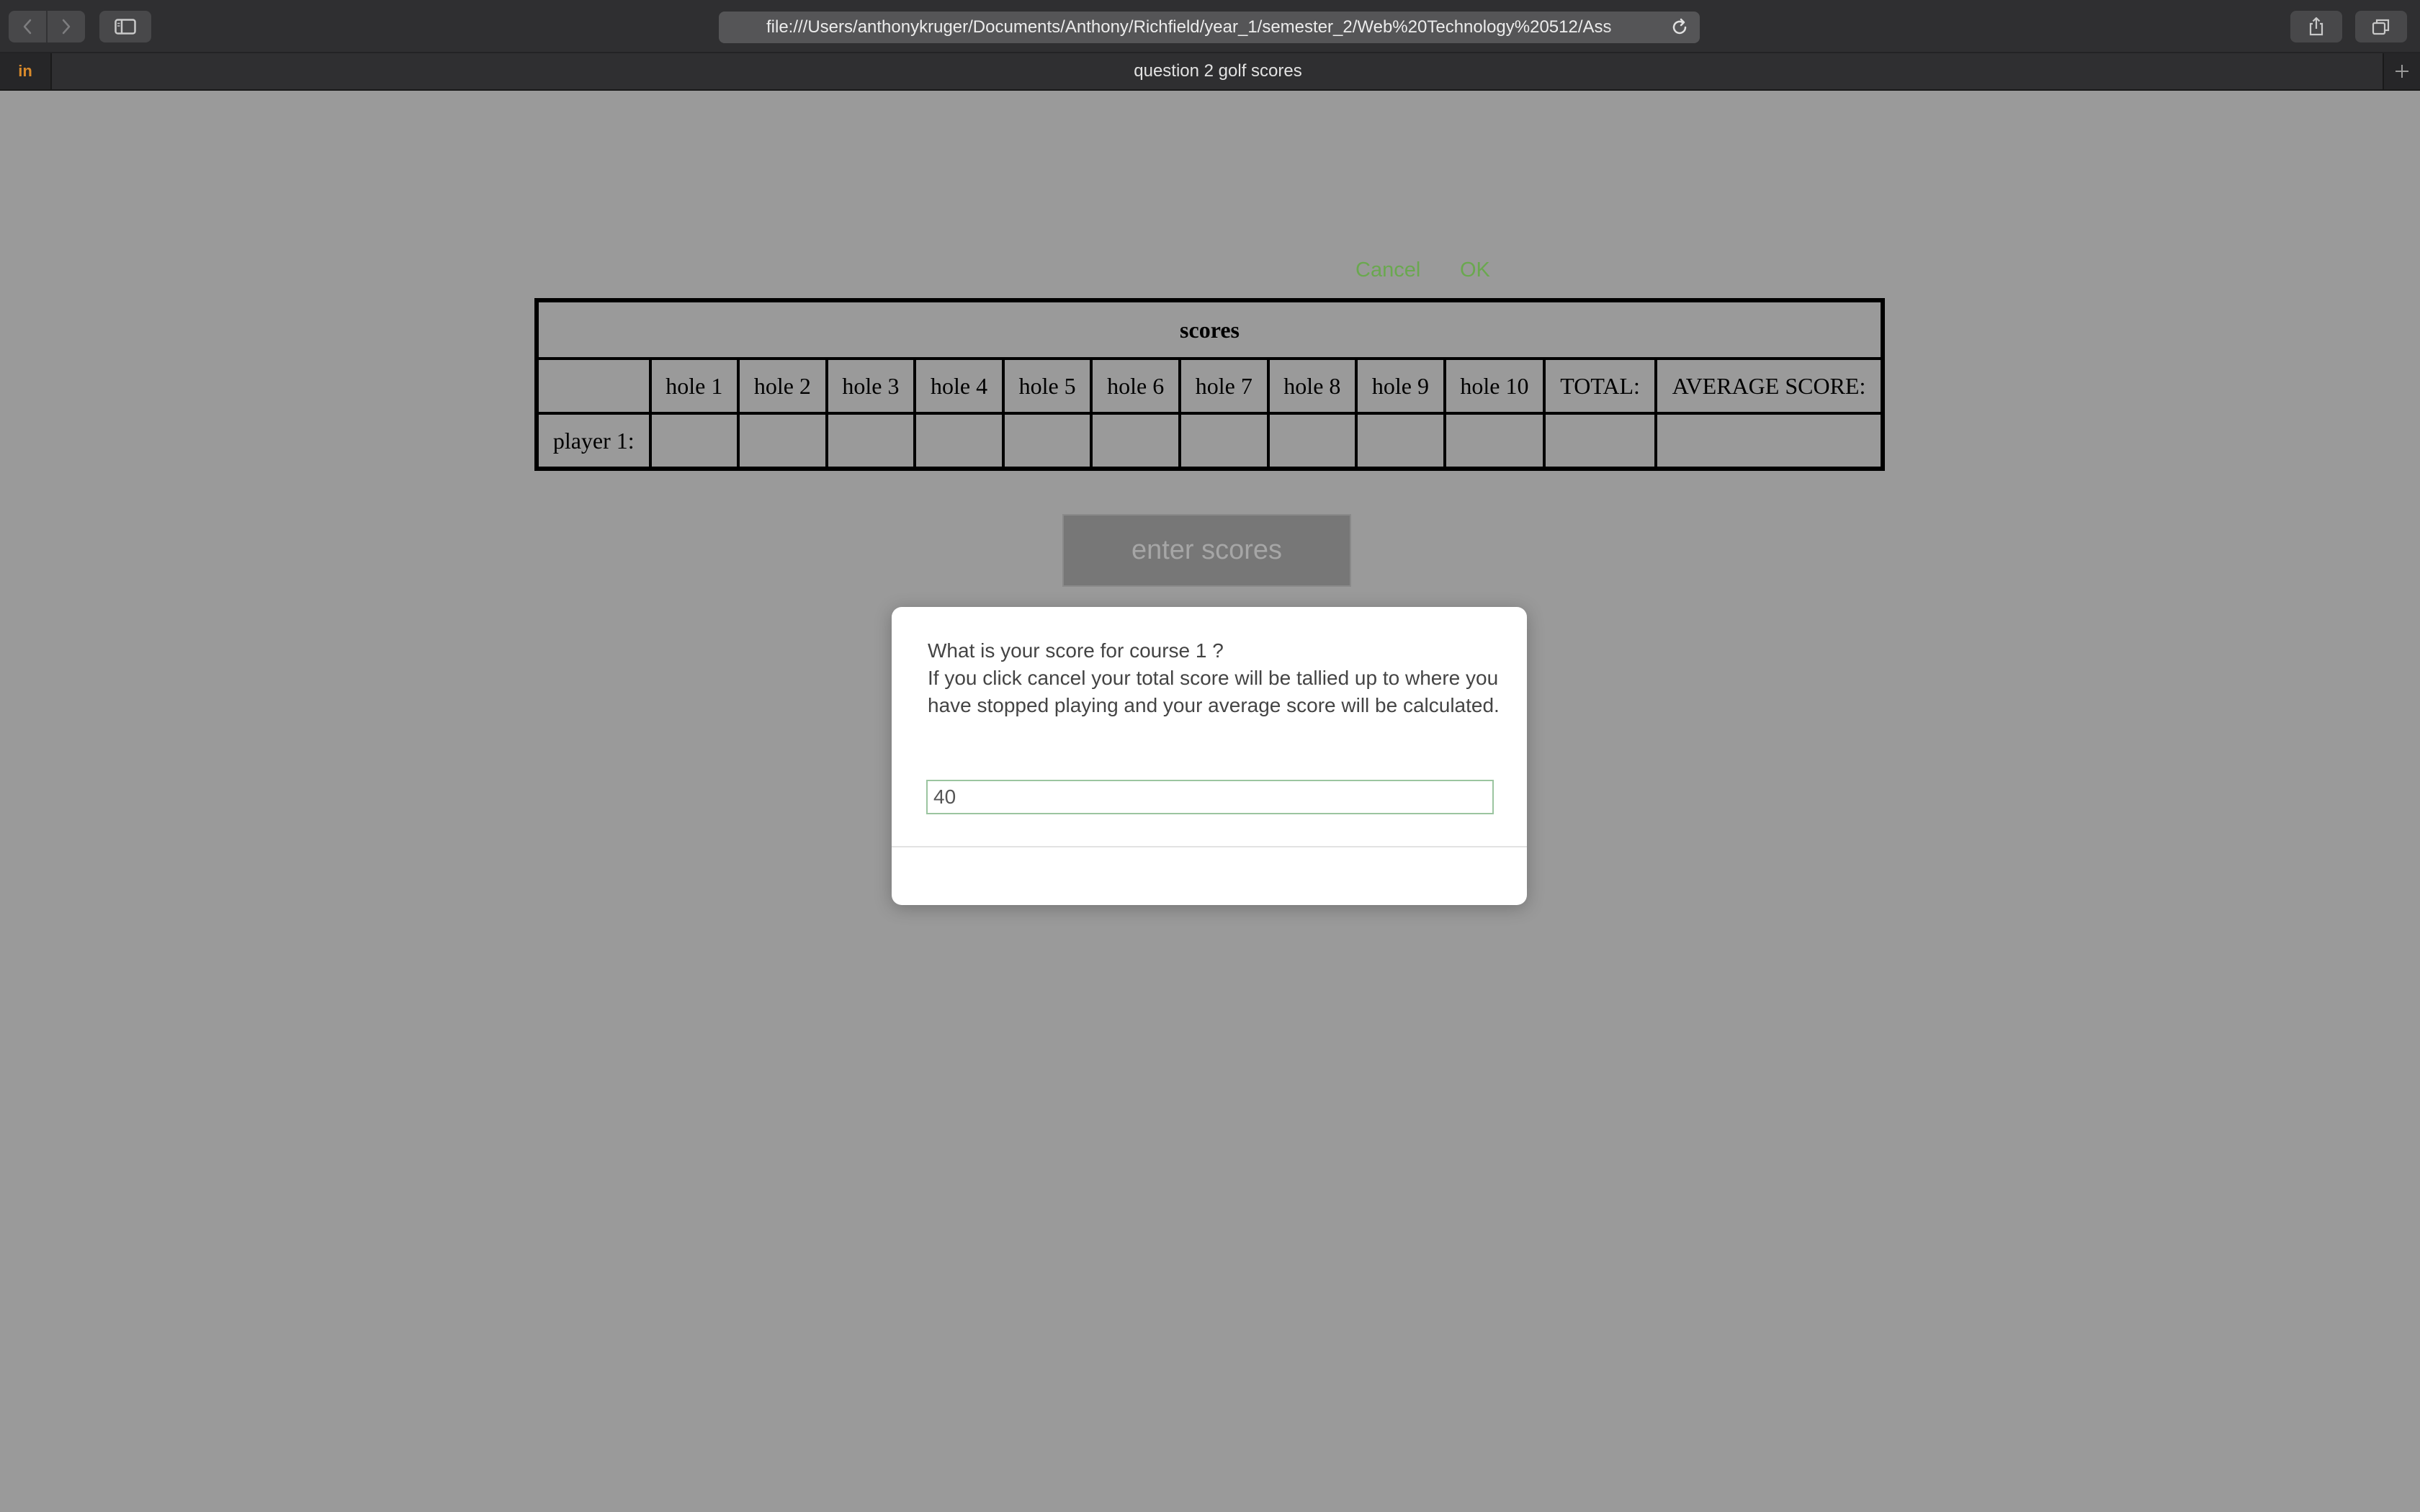  What do you see at coordinates (1223, 386) in the screenshot?
I see `column-header: hole 7` at bounding box center [1223, 386].